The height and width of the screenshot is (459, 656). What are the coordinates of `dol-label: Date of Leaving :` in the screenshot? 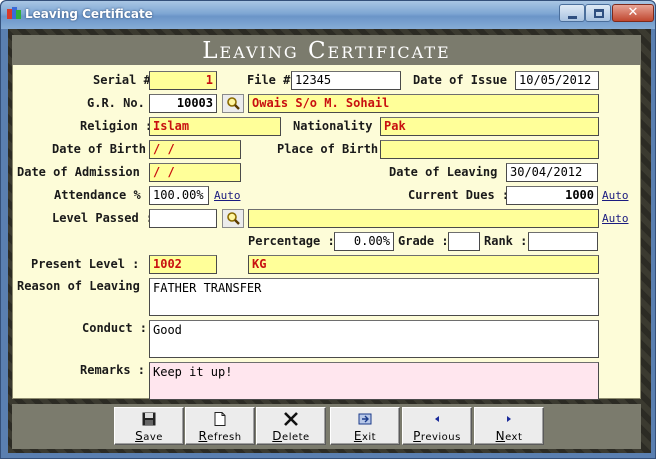 It's located at (450, 172).